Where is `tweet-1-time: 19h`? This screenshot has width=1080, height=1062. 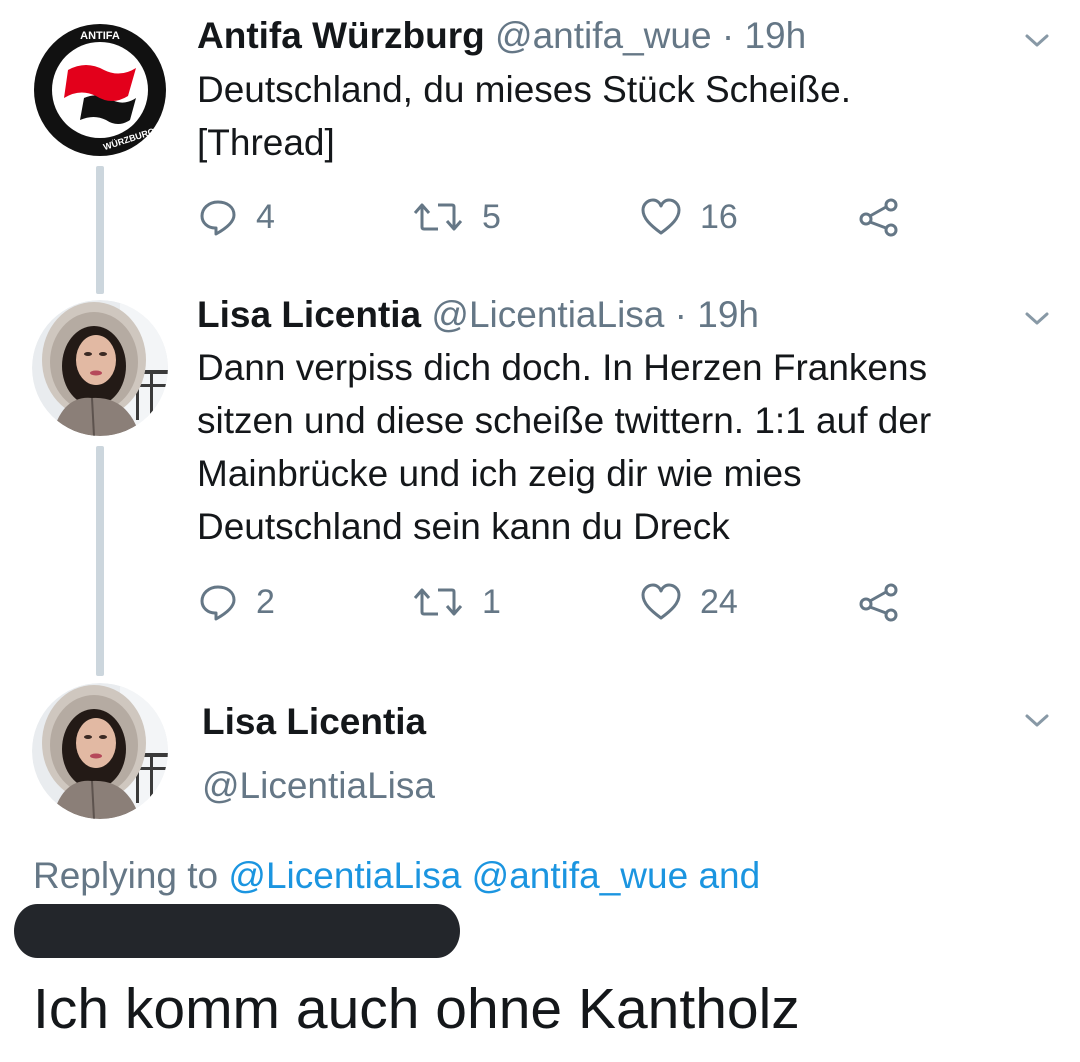
tweet-1-time: 19h is located at coordinates (775, 35).